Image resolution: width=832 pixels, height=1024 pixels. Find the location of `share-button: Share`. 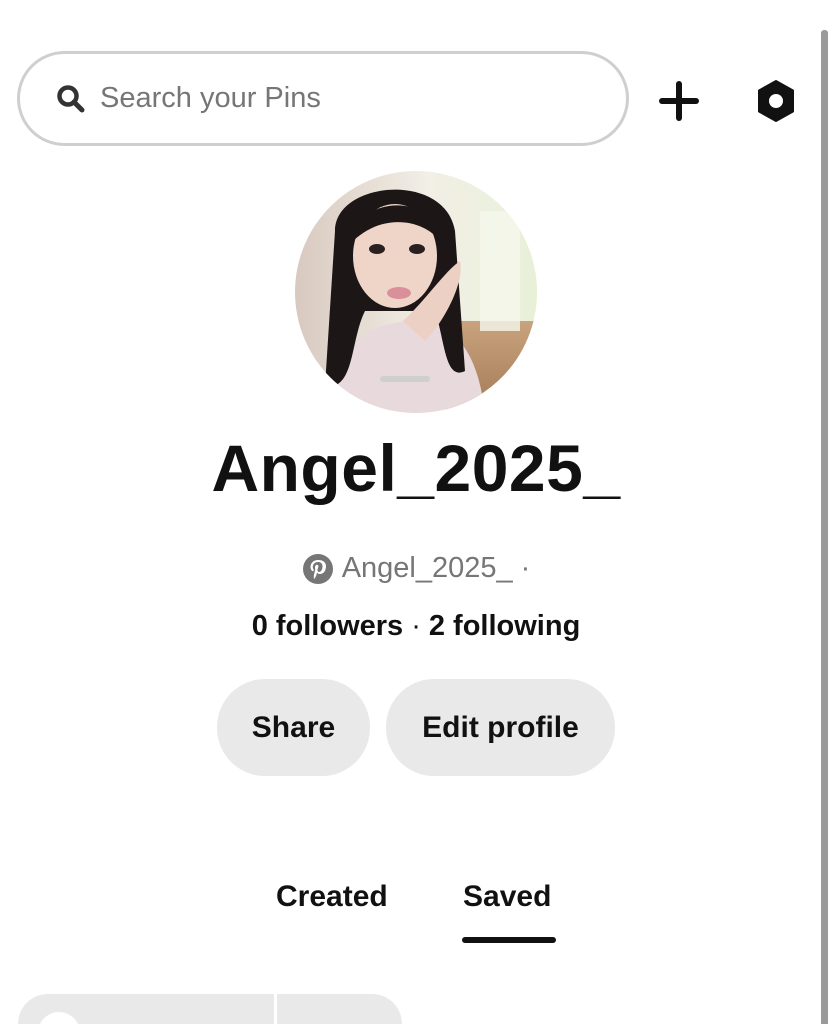

share-button: Share is located at coordinates (293, 727).